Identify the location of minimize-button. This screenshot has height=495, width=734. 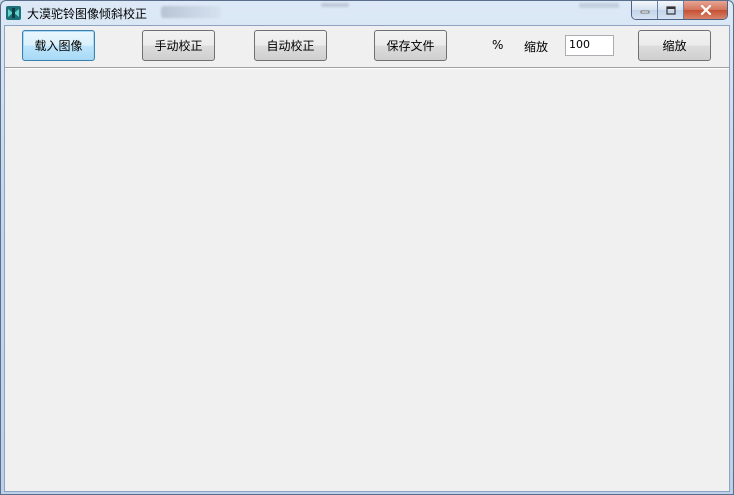
(645, 10).